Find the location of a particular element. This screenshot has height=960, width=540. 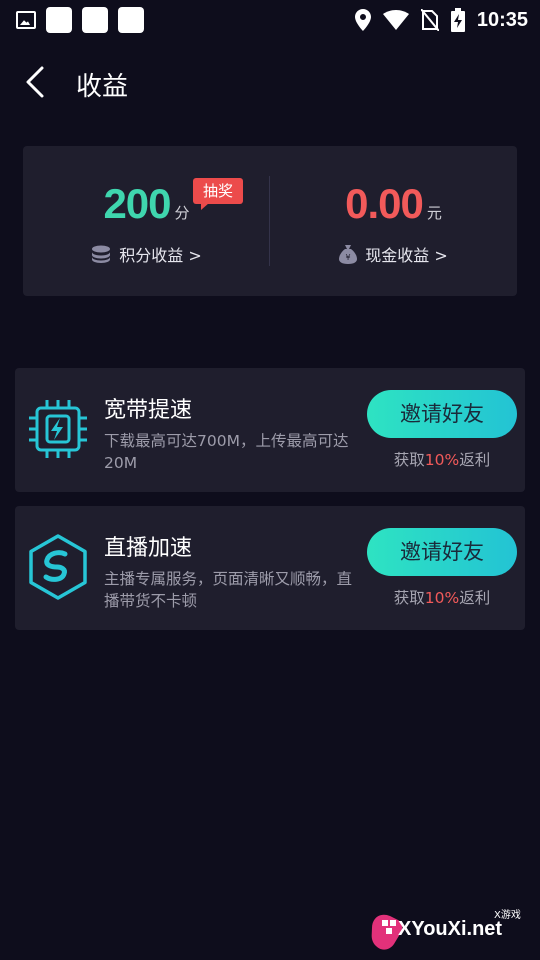

clock: 10:35 is located at coordinates (502, 19).